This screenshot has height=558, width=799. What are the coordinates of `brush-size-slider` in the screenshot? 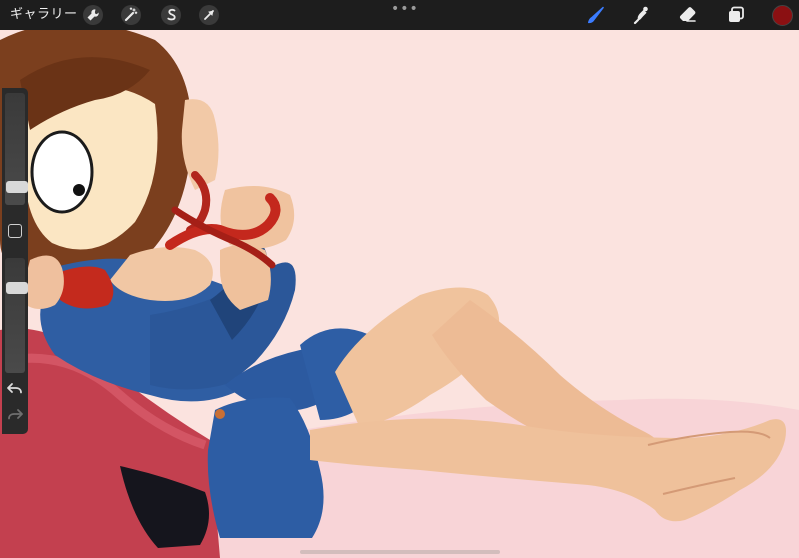 It's located at (16, 149).